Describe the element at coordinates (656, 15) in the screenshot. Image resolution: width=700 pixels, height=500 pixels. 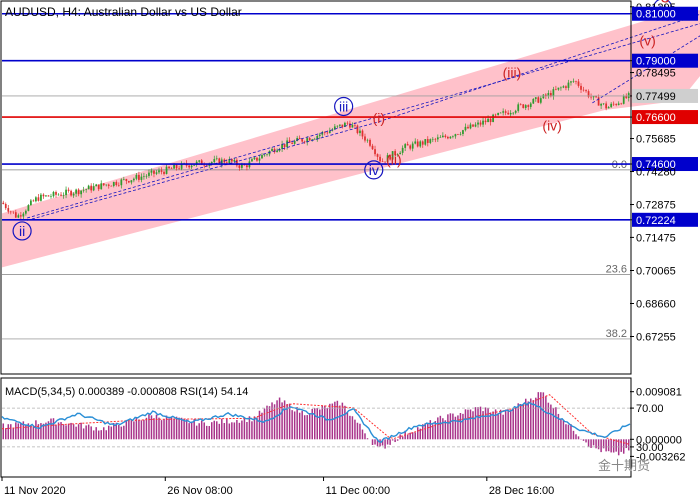
I see `price-tag-label: 0.81000` at that location.